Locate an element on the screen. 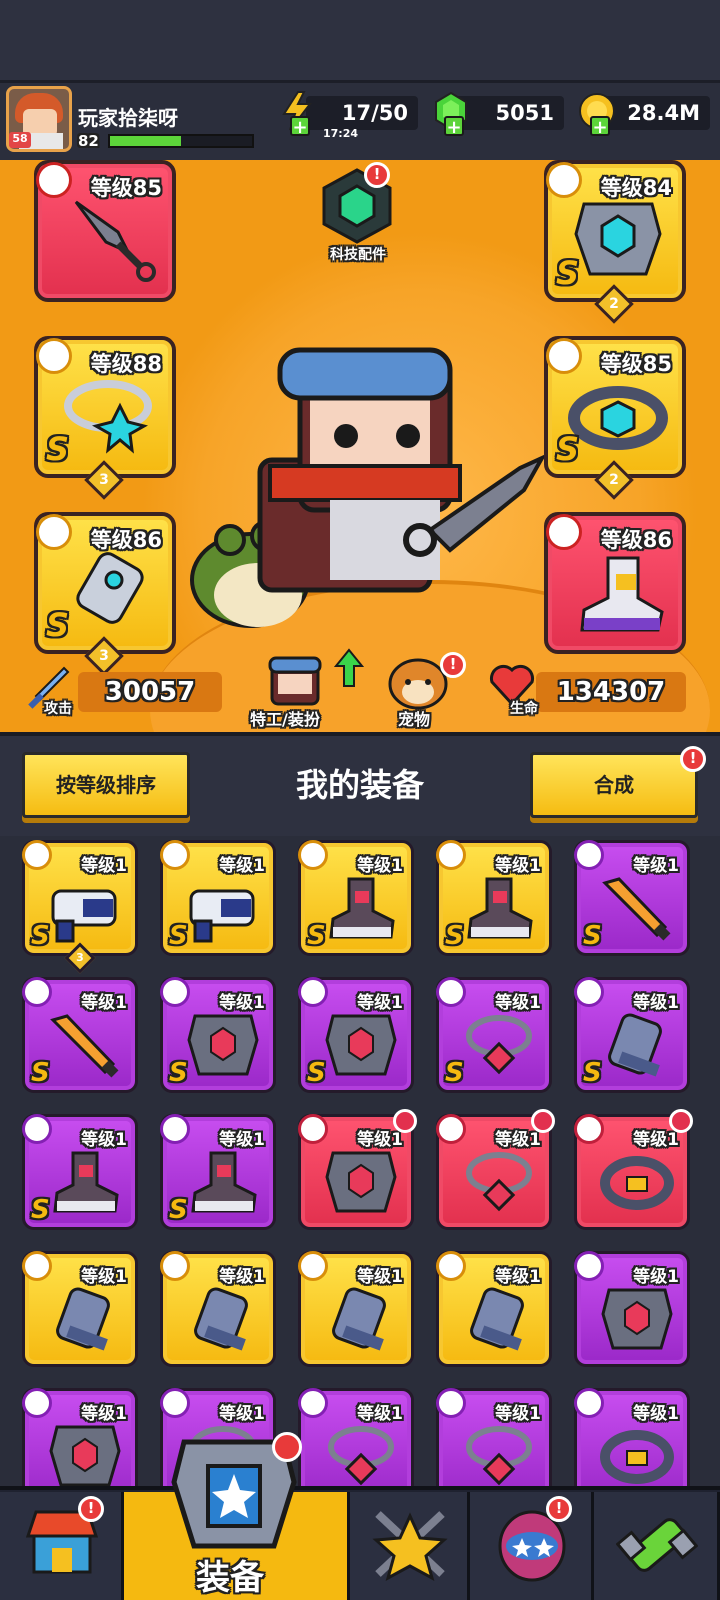  add-energy-button: + is located at coordinates (300, 126).